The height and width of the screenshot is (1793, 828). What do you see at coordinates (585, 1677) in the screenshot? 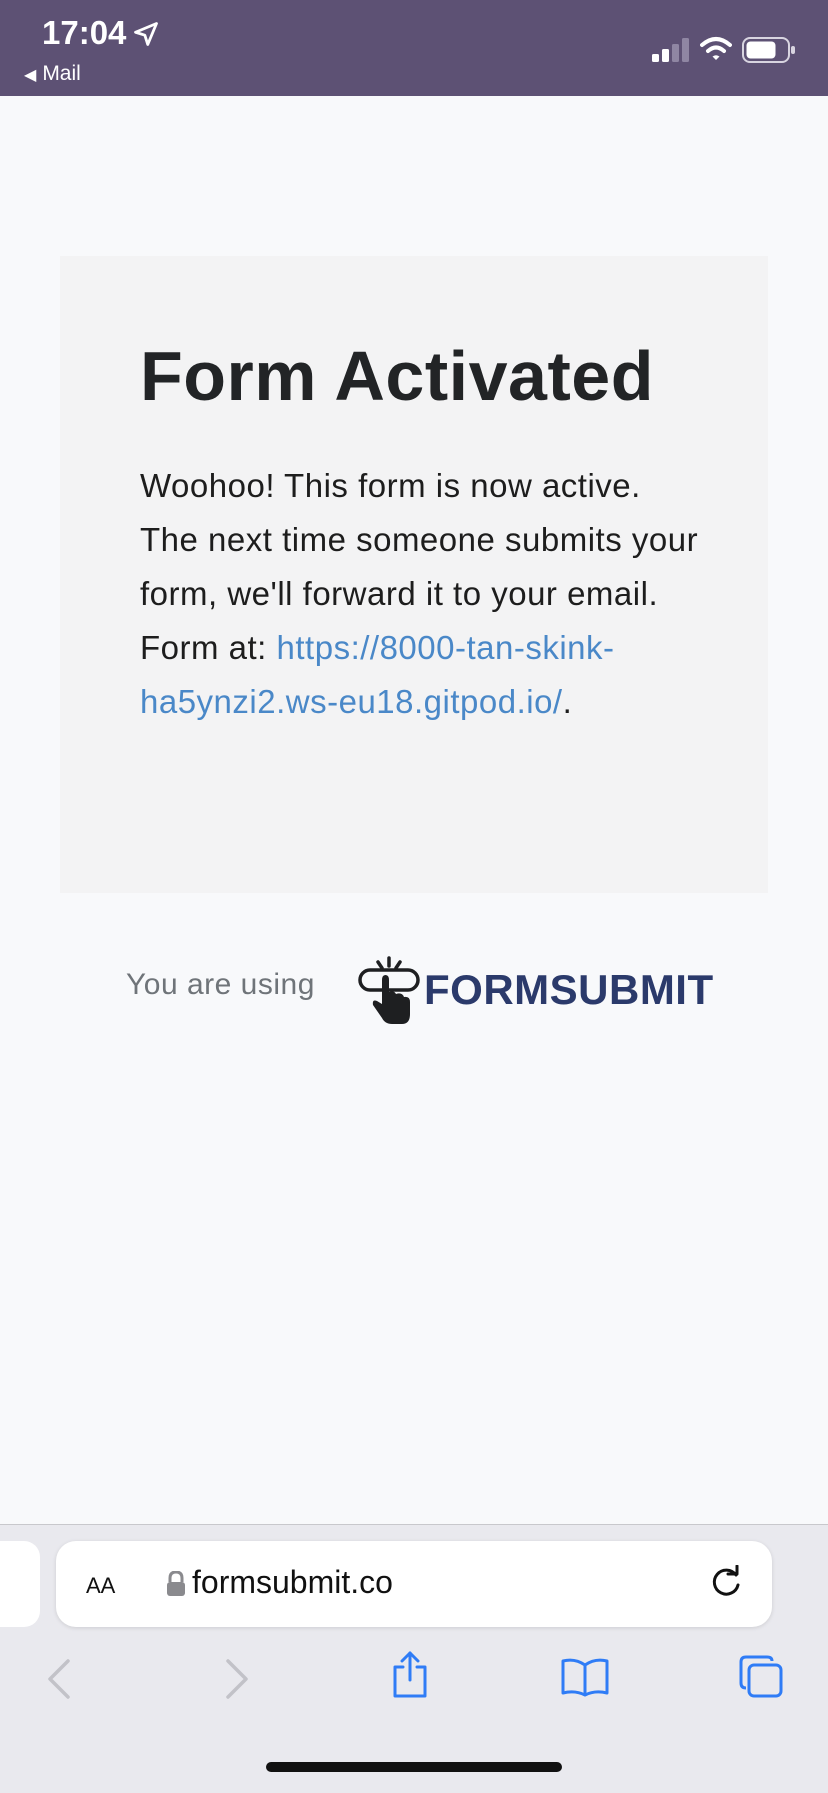
I see `bookmarks-icon` at bounding box center [585, 1677].